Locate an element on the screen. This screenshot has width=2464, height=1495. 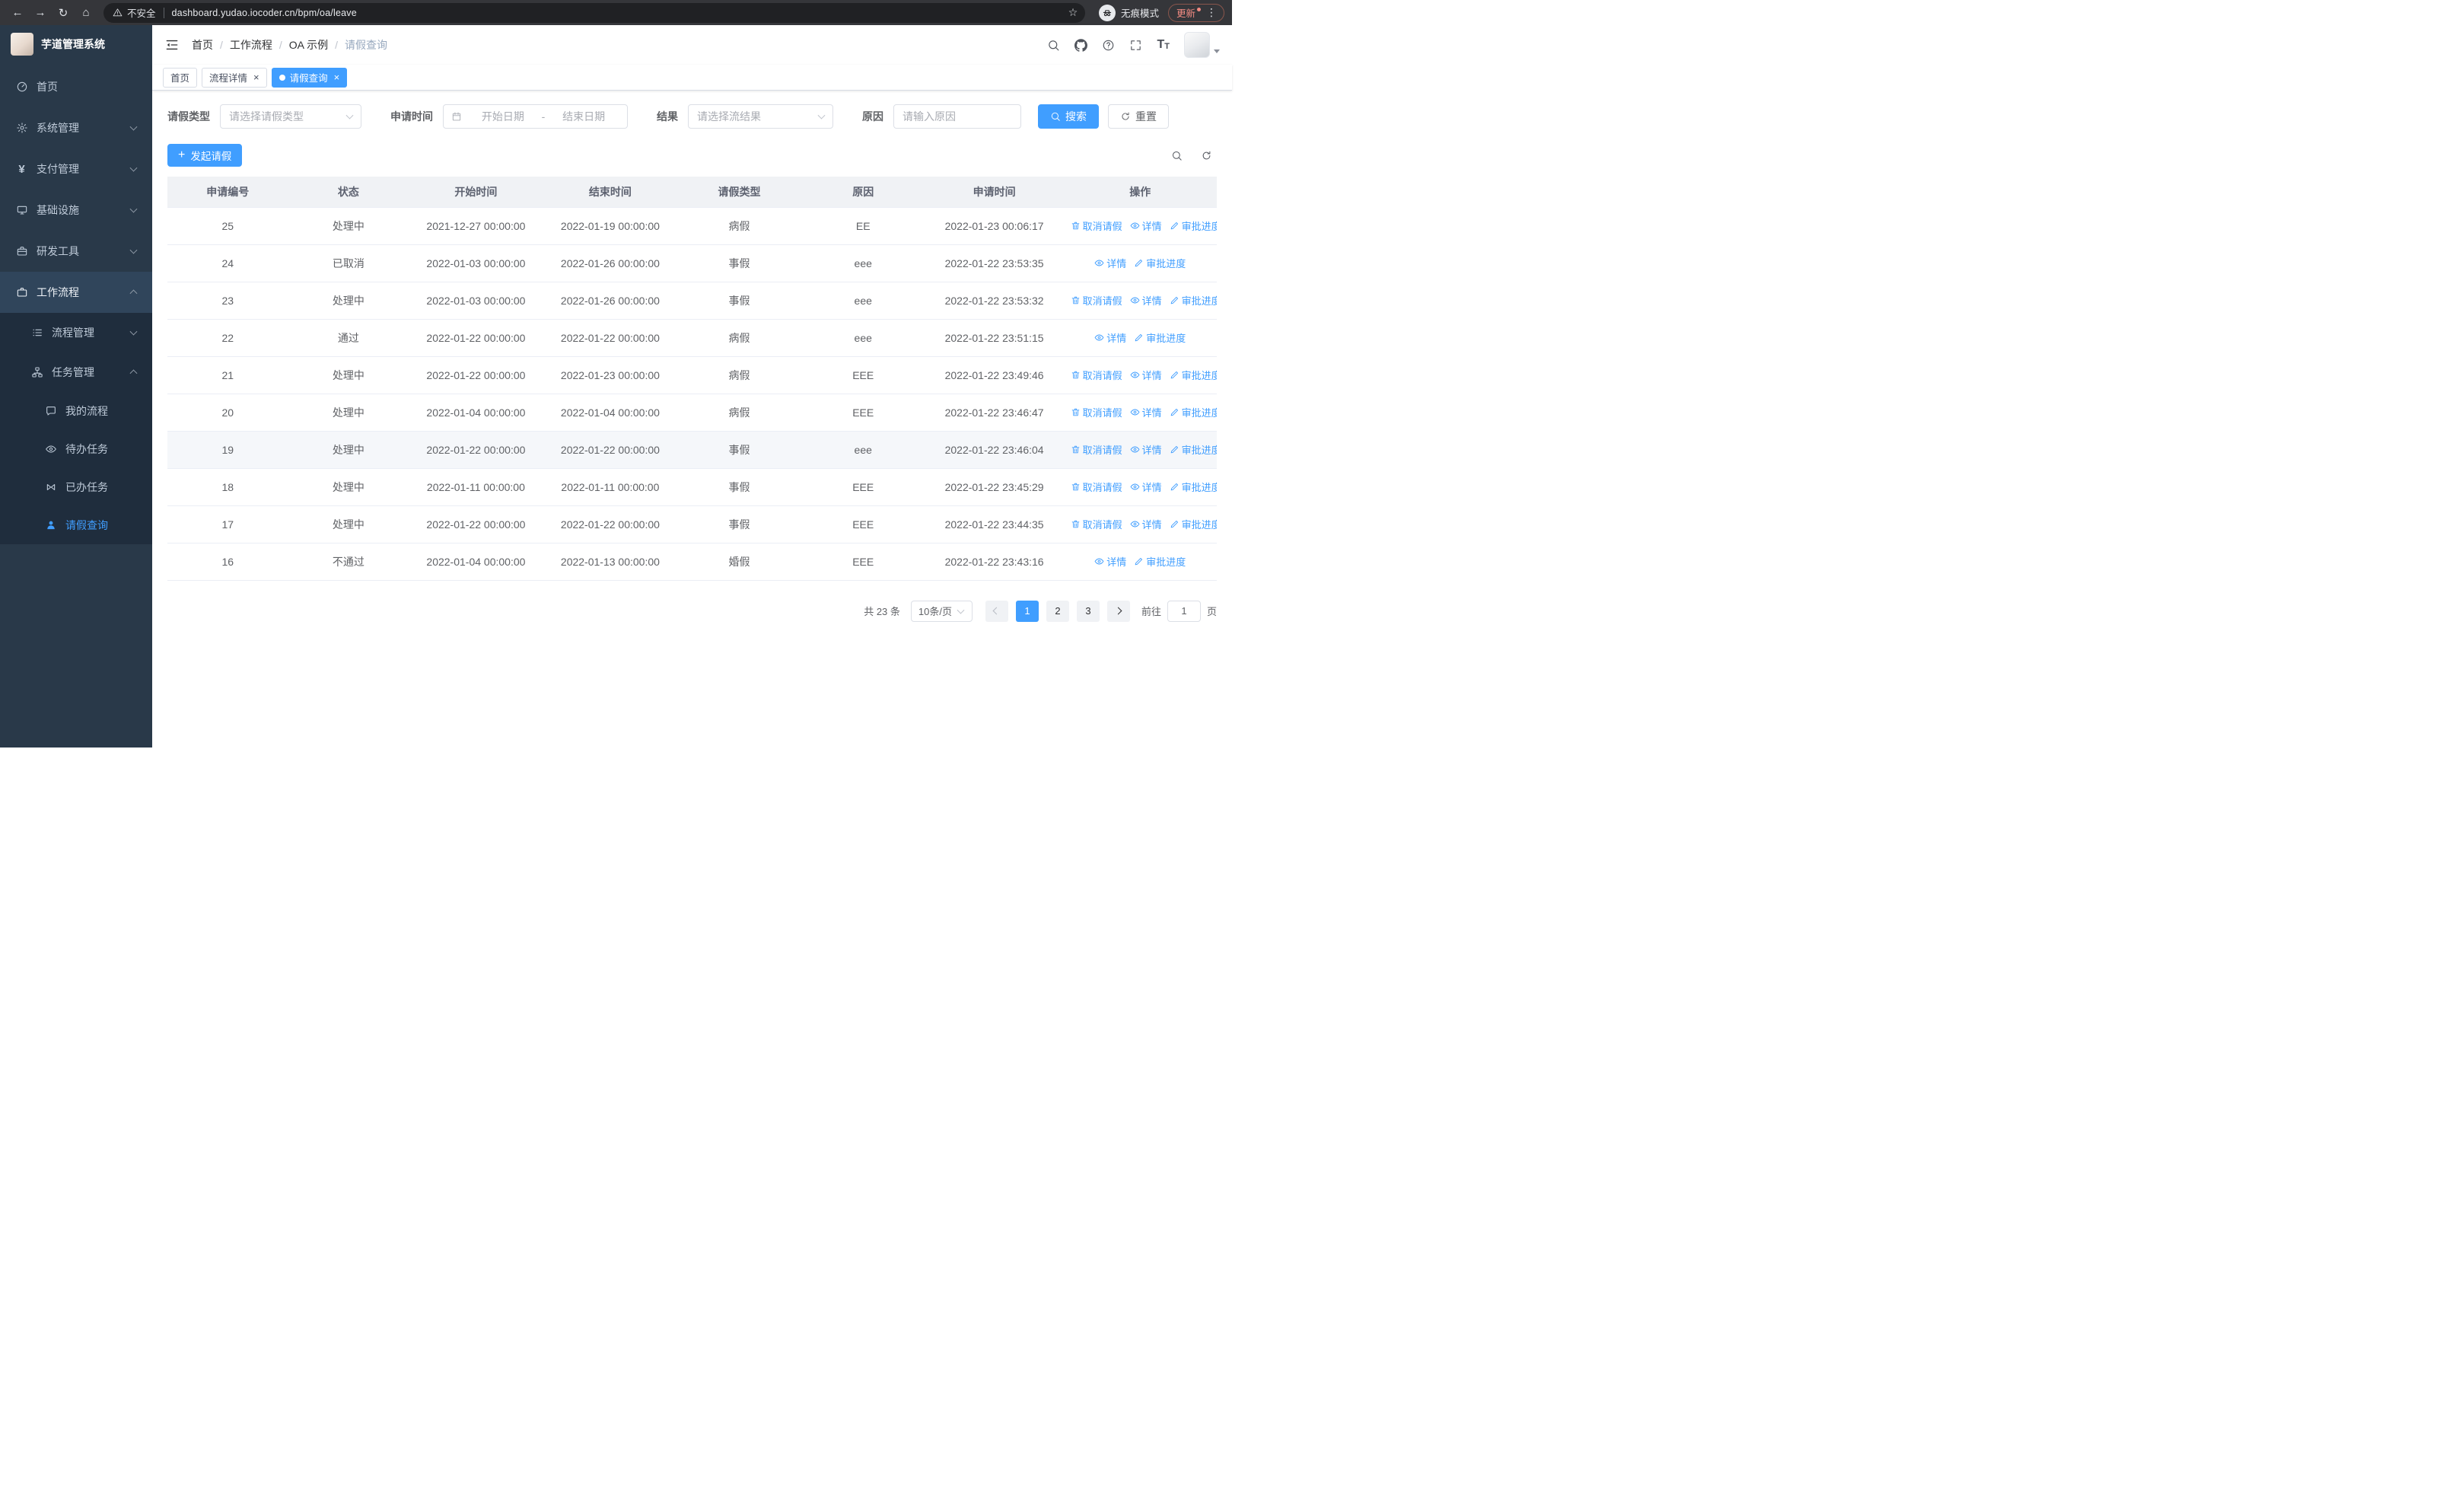
toggle-search-icon is located at coordinates (1177, 155).